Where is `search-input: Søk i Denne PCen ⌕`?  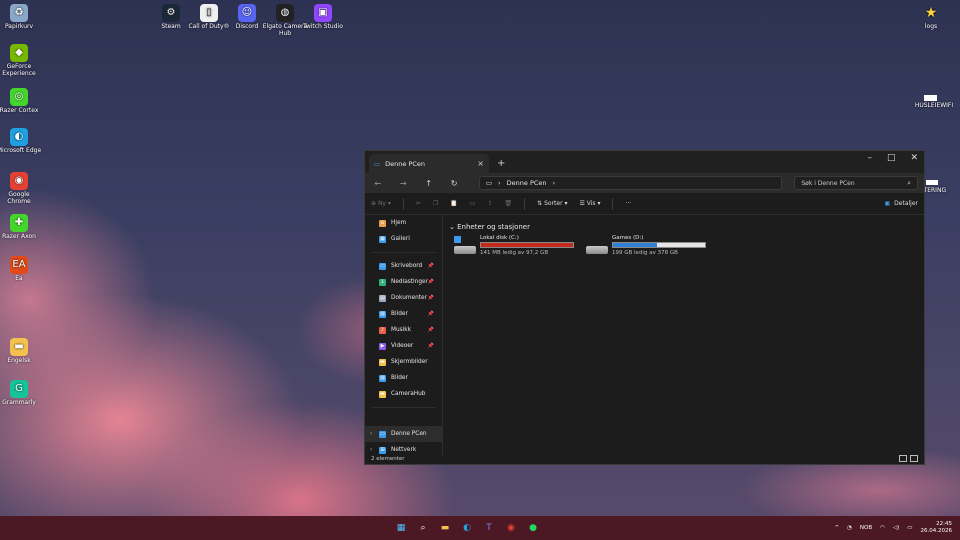
search-input: Søk i Denne PCen ⌕ is located at coordinates (856, 183).